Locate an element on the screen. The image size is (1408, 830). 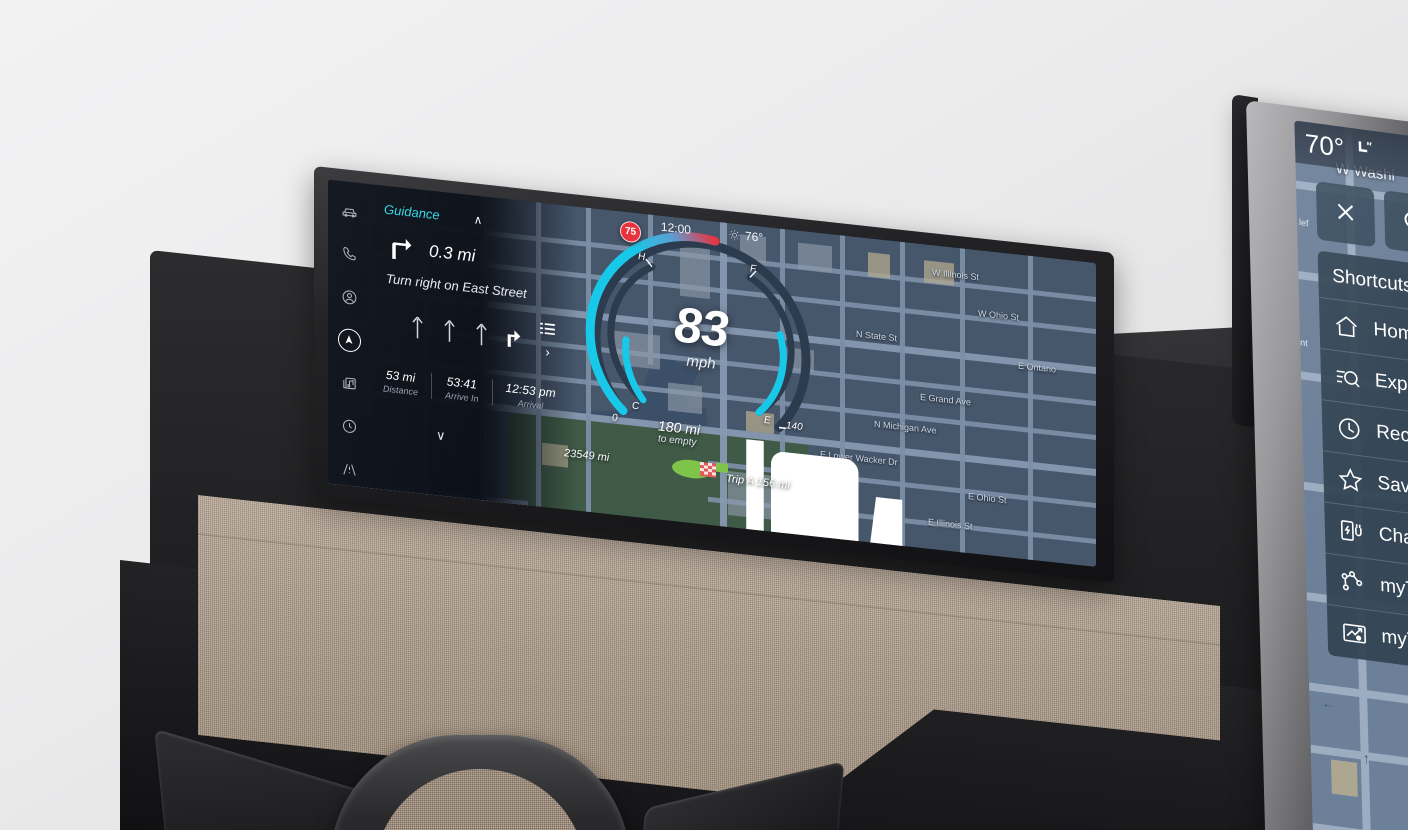
outside-temperature: 76° is located at coordinates (754, 236).